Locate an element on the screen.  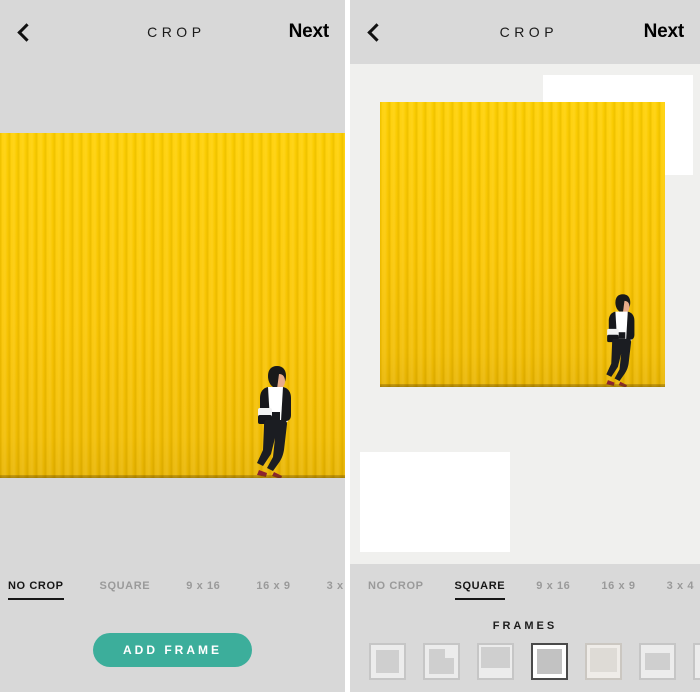
frame-option-partial is located at coordinates (696, 661).